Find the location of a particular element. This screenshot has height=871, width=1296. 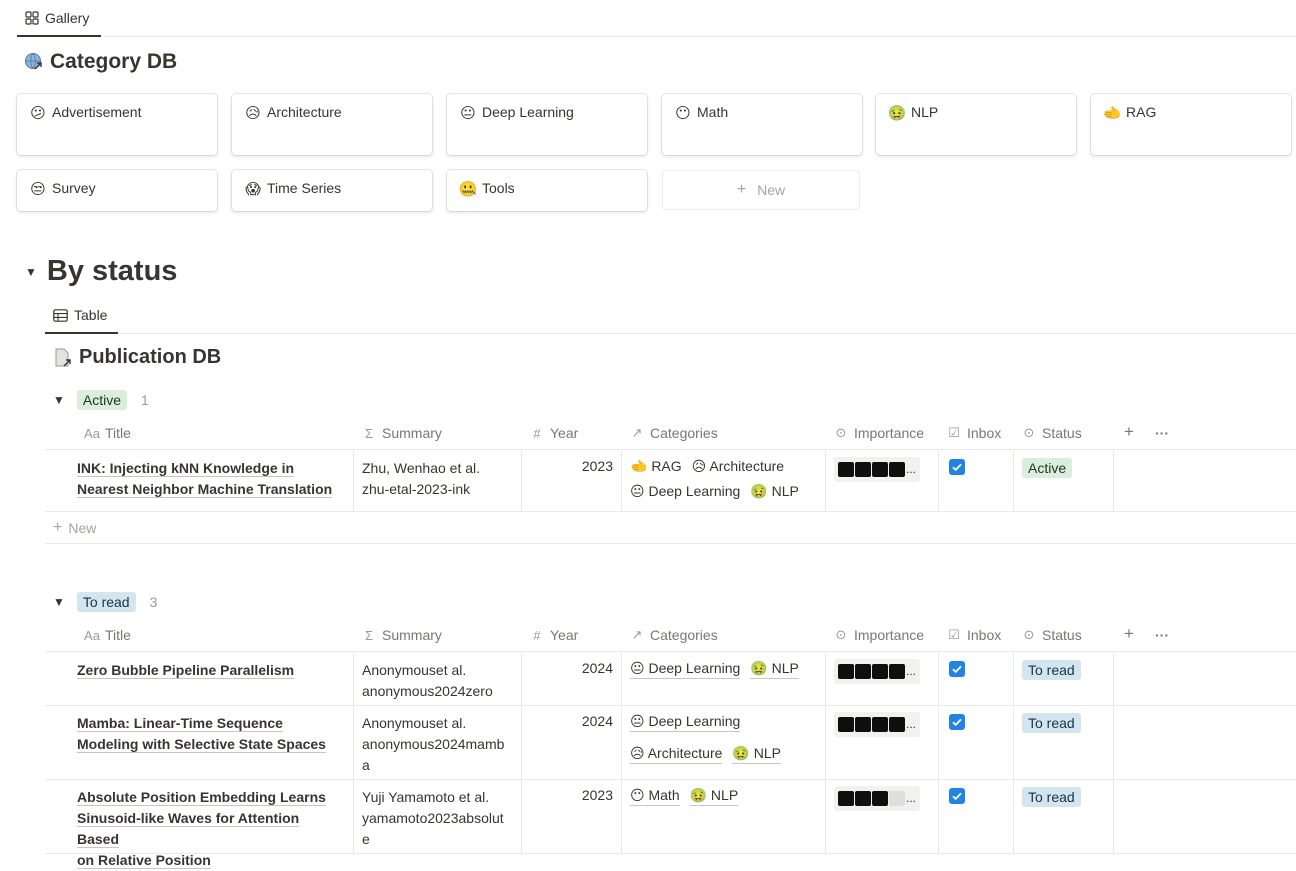

category-card-deep-learning: 😐 Deep Learning is located at coordinates (547, 124).